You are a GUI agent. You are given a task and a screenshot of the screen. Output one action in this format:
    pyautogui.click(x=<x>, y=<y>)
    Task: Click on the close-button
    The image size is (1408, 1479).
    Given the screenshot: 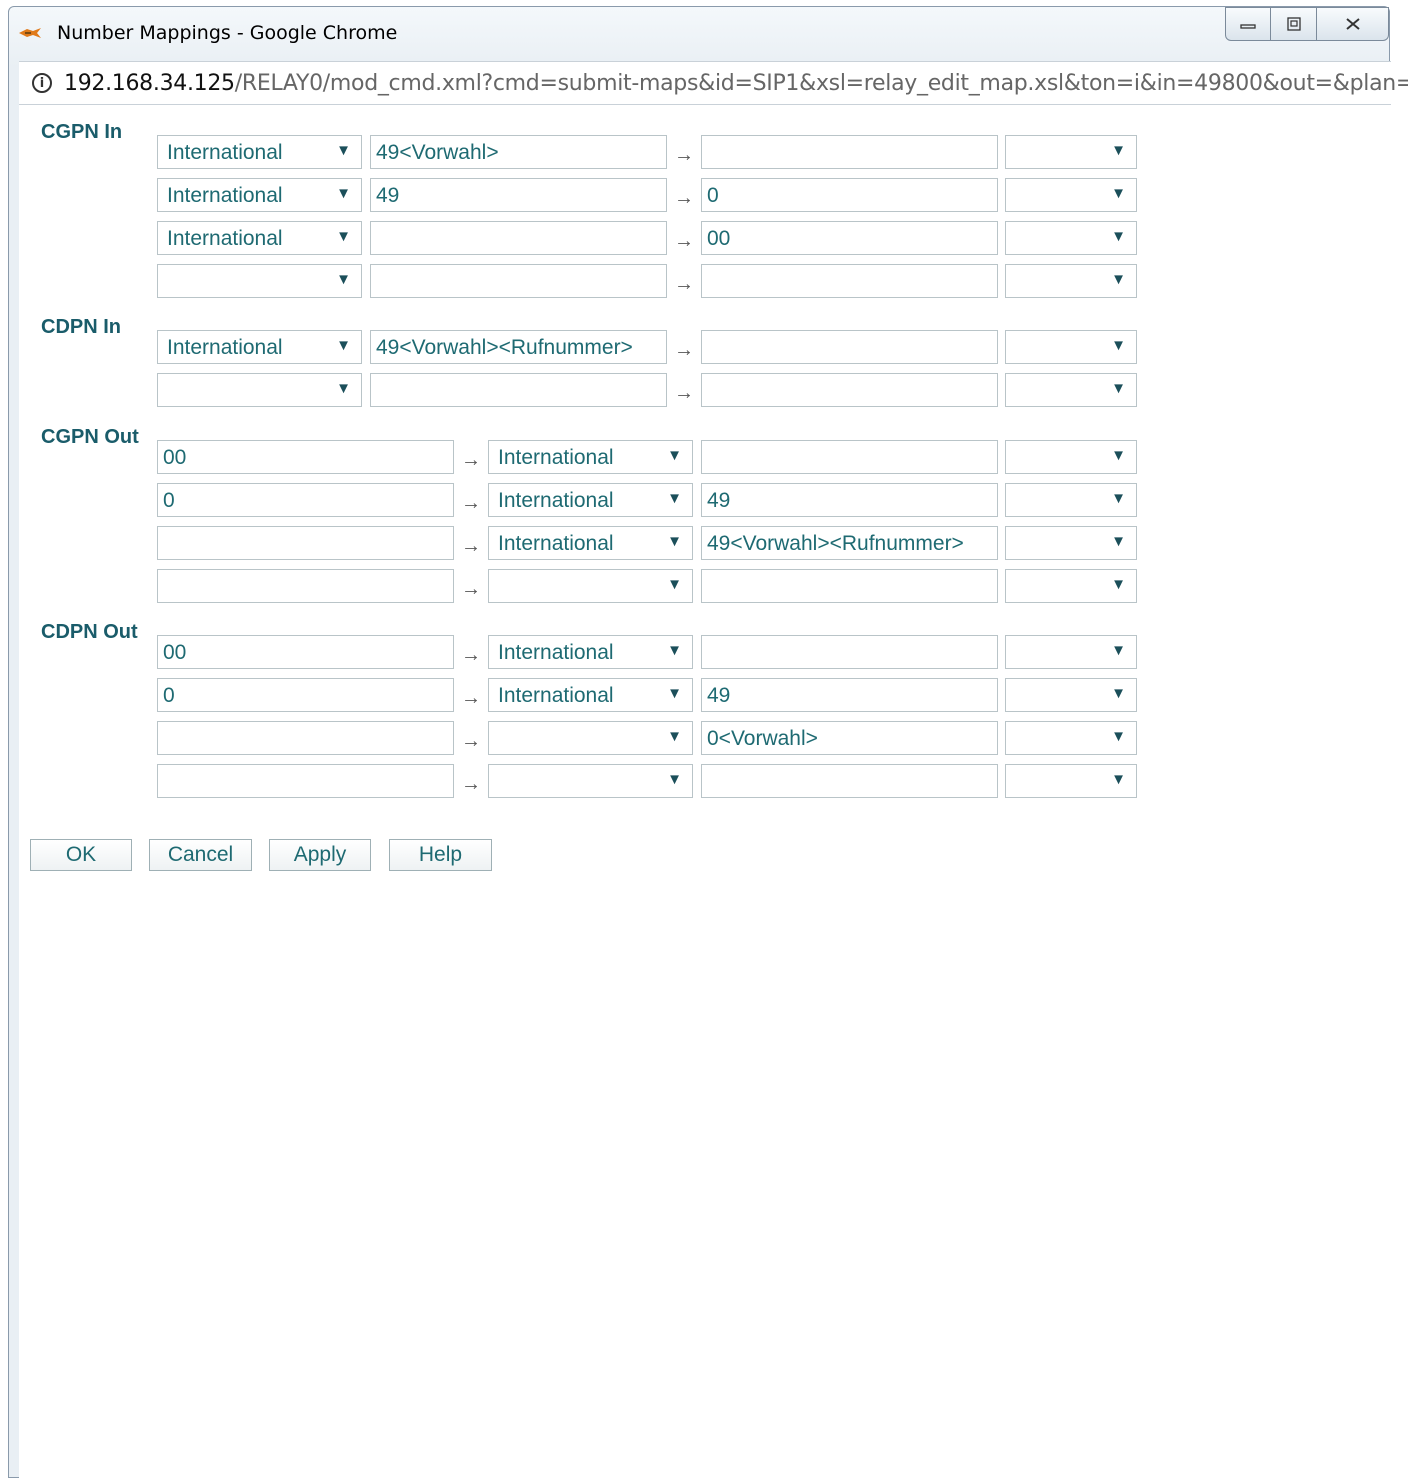 What is the action you would take?
    pyautogui.click(x=1353, y=24)
    